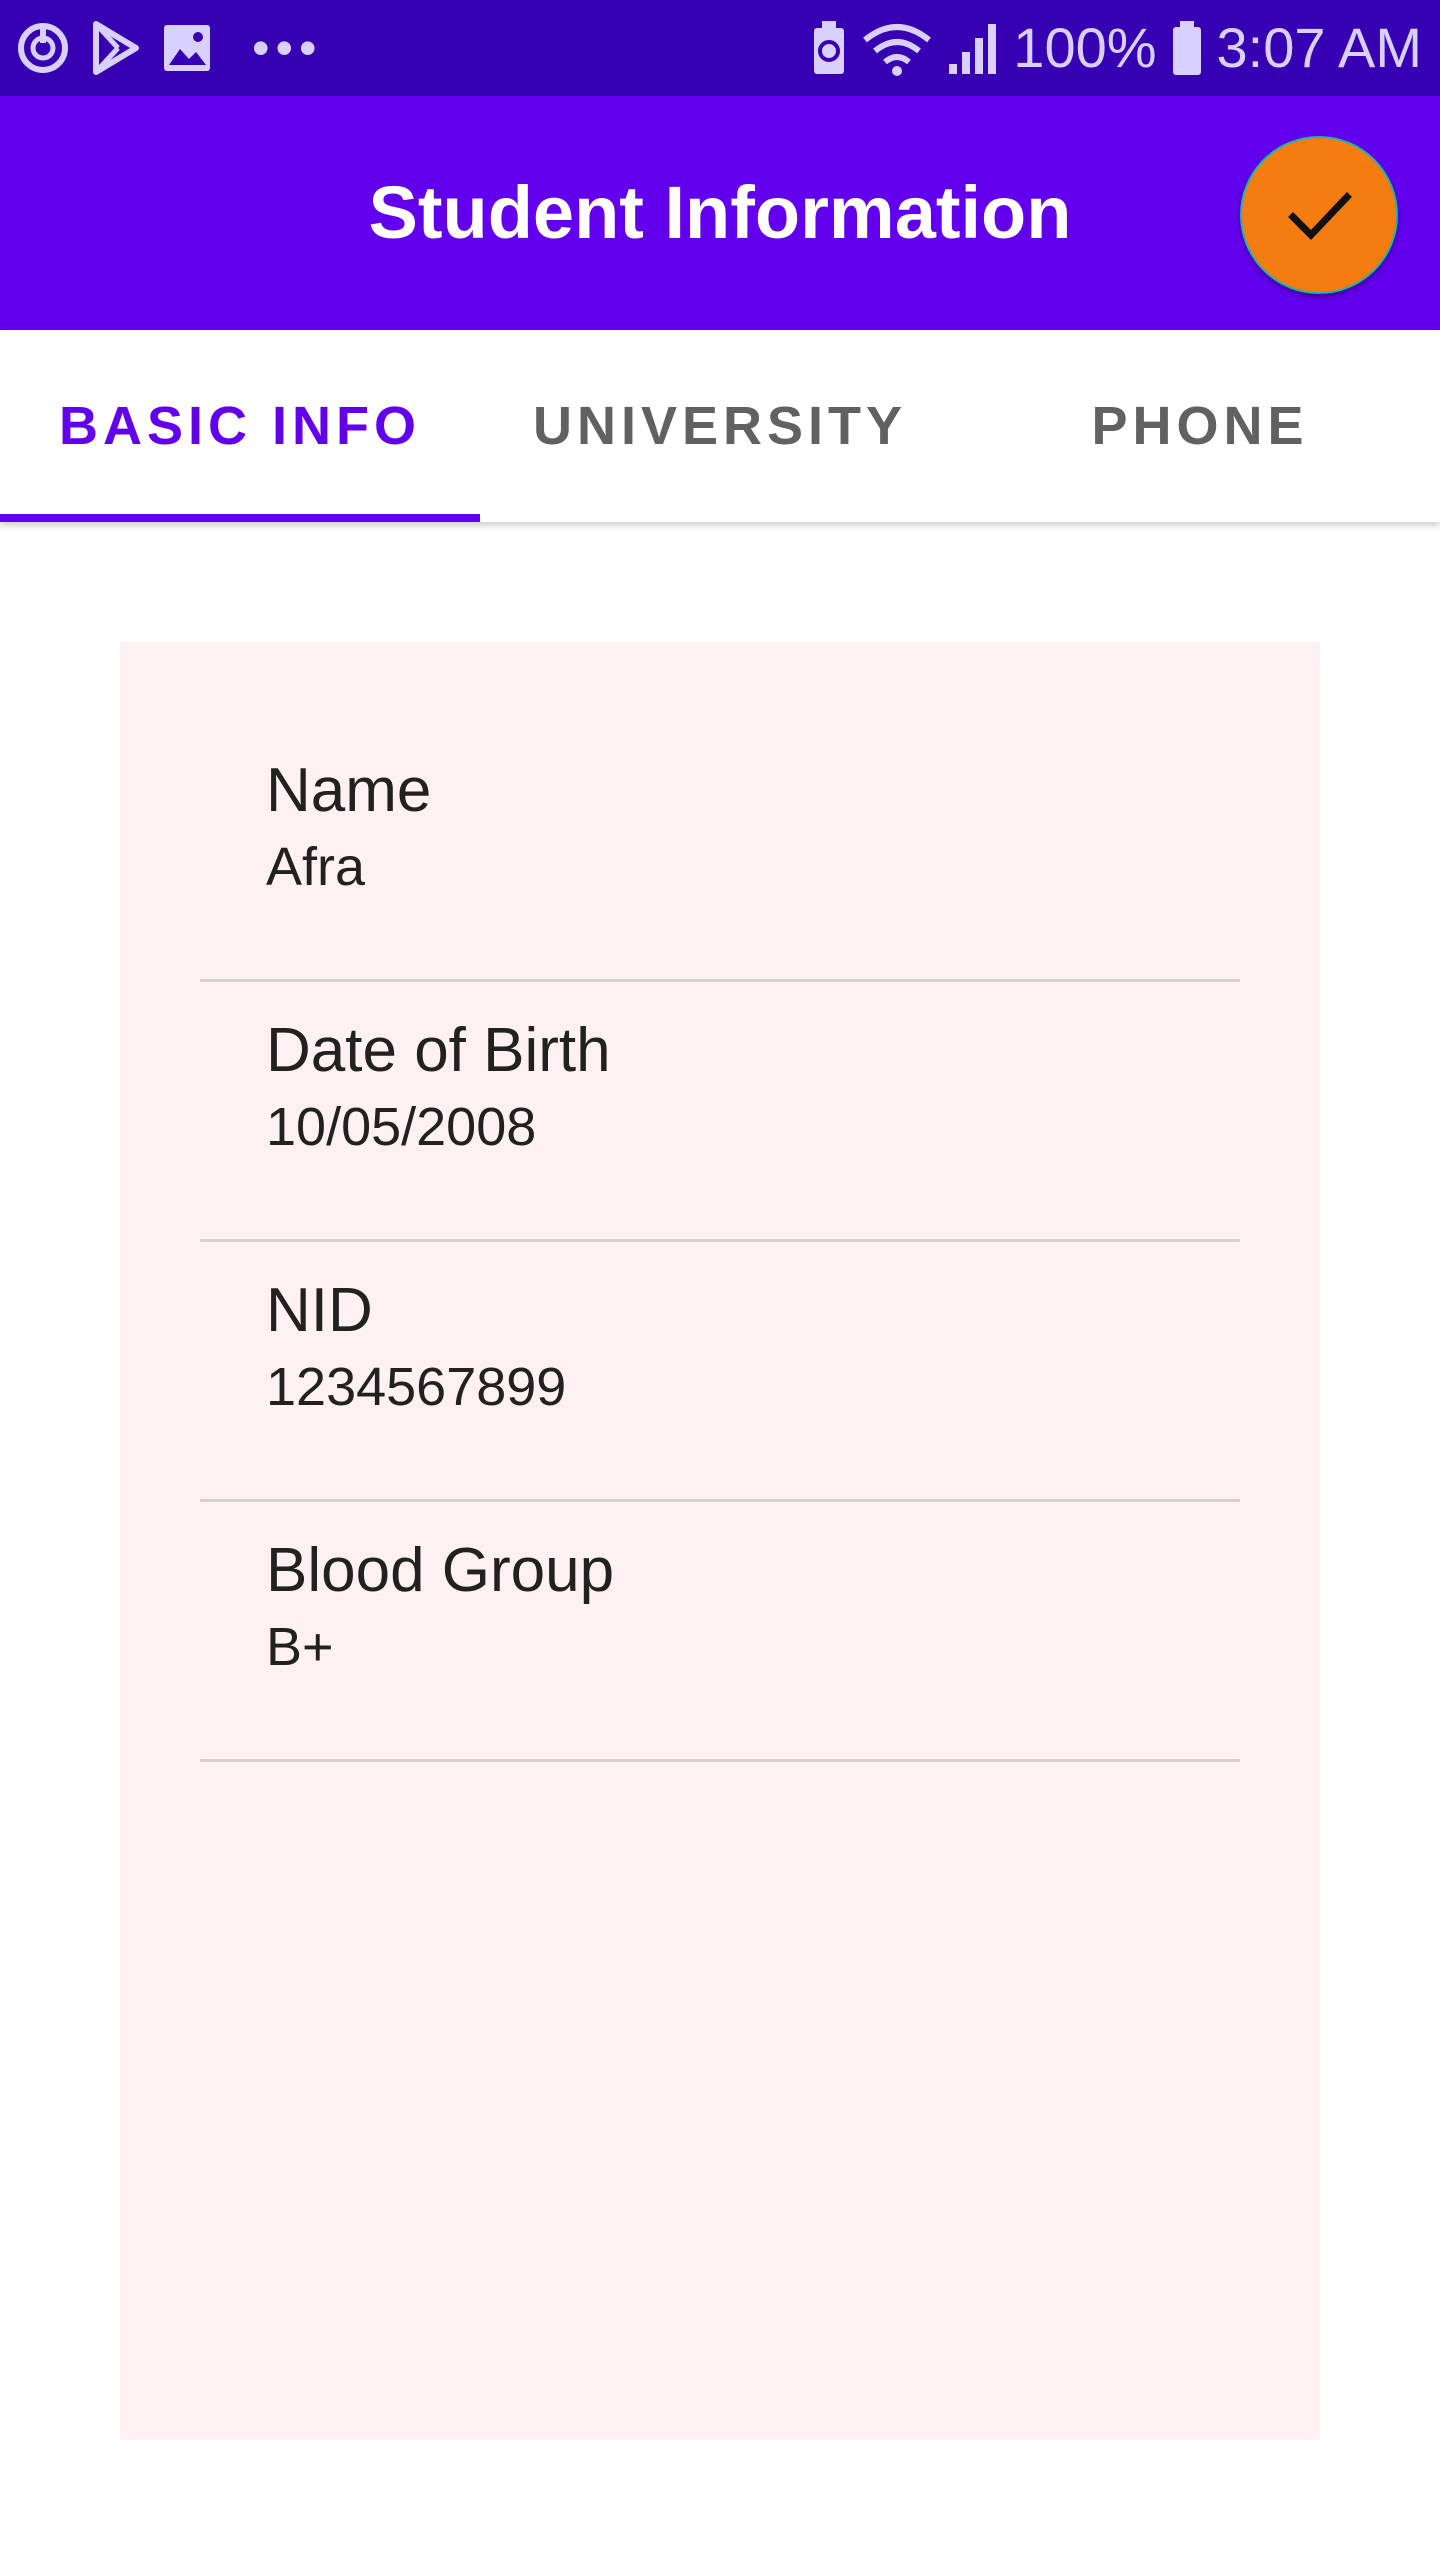  What do you see at coordinates (116, 48) in the screenshot?
I see `play-store-icon` at bounding box center [116, 48].